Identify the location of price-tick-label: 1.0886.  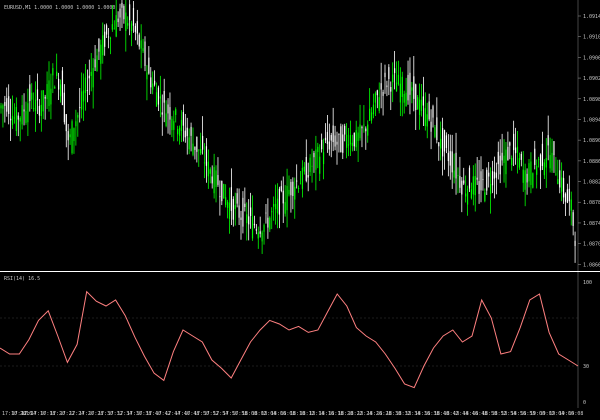
(591, 162).